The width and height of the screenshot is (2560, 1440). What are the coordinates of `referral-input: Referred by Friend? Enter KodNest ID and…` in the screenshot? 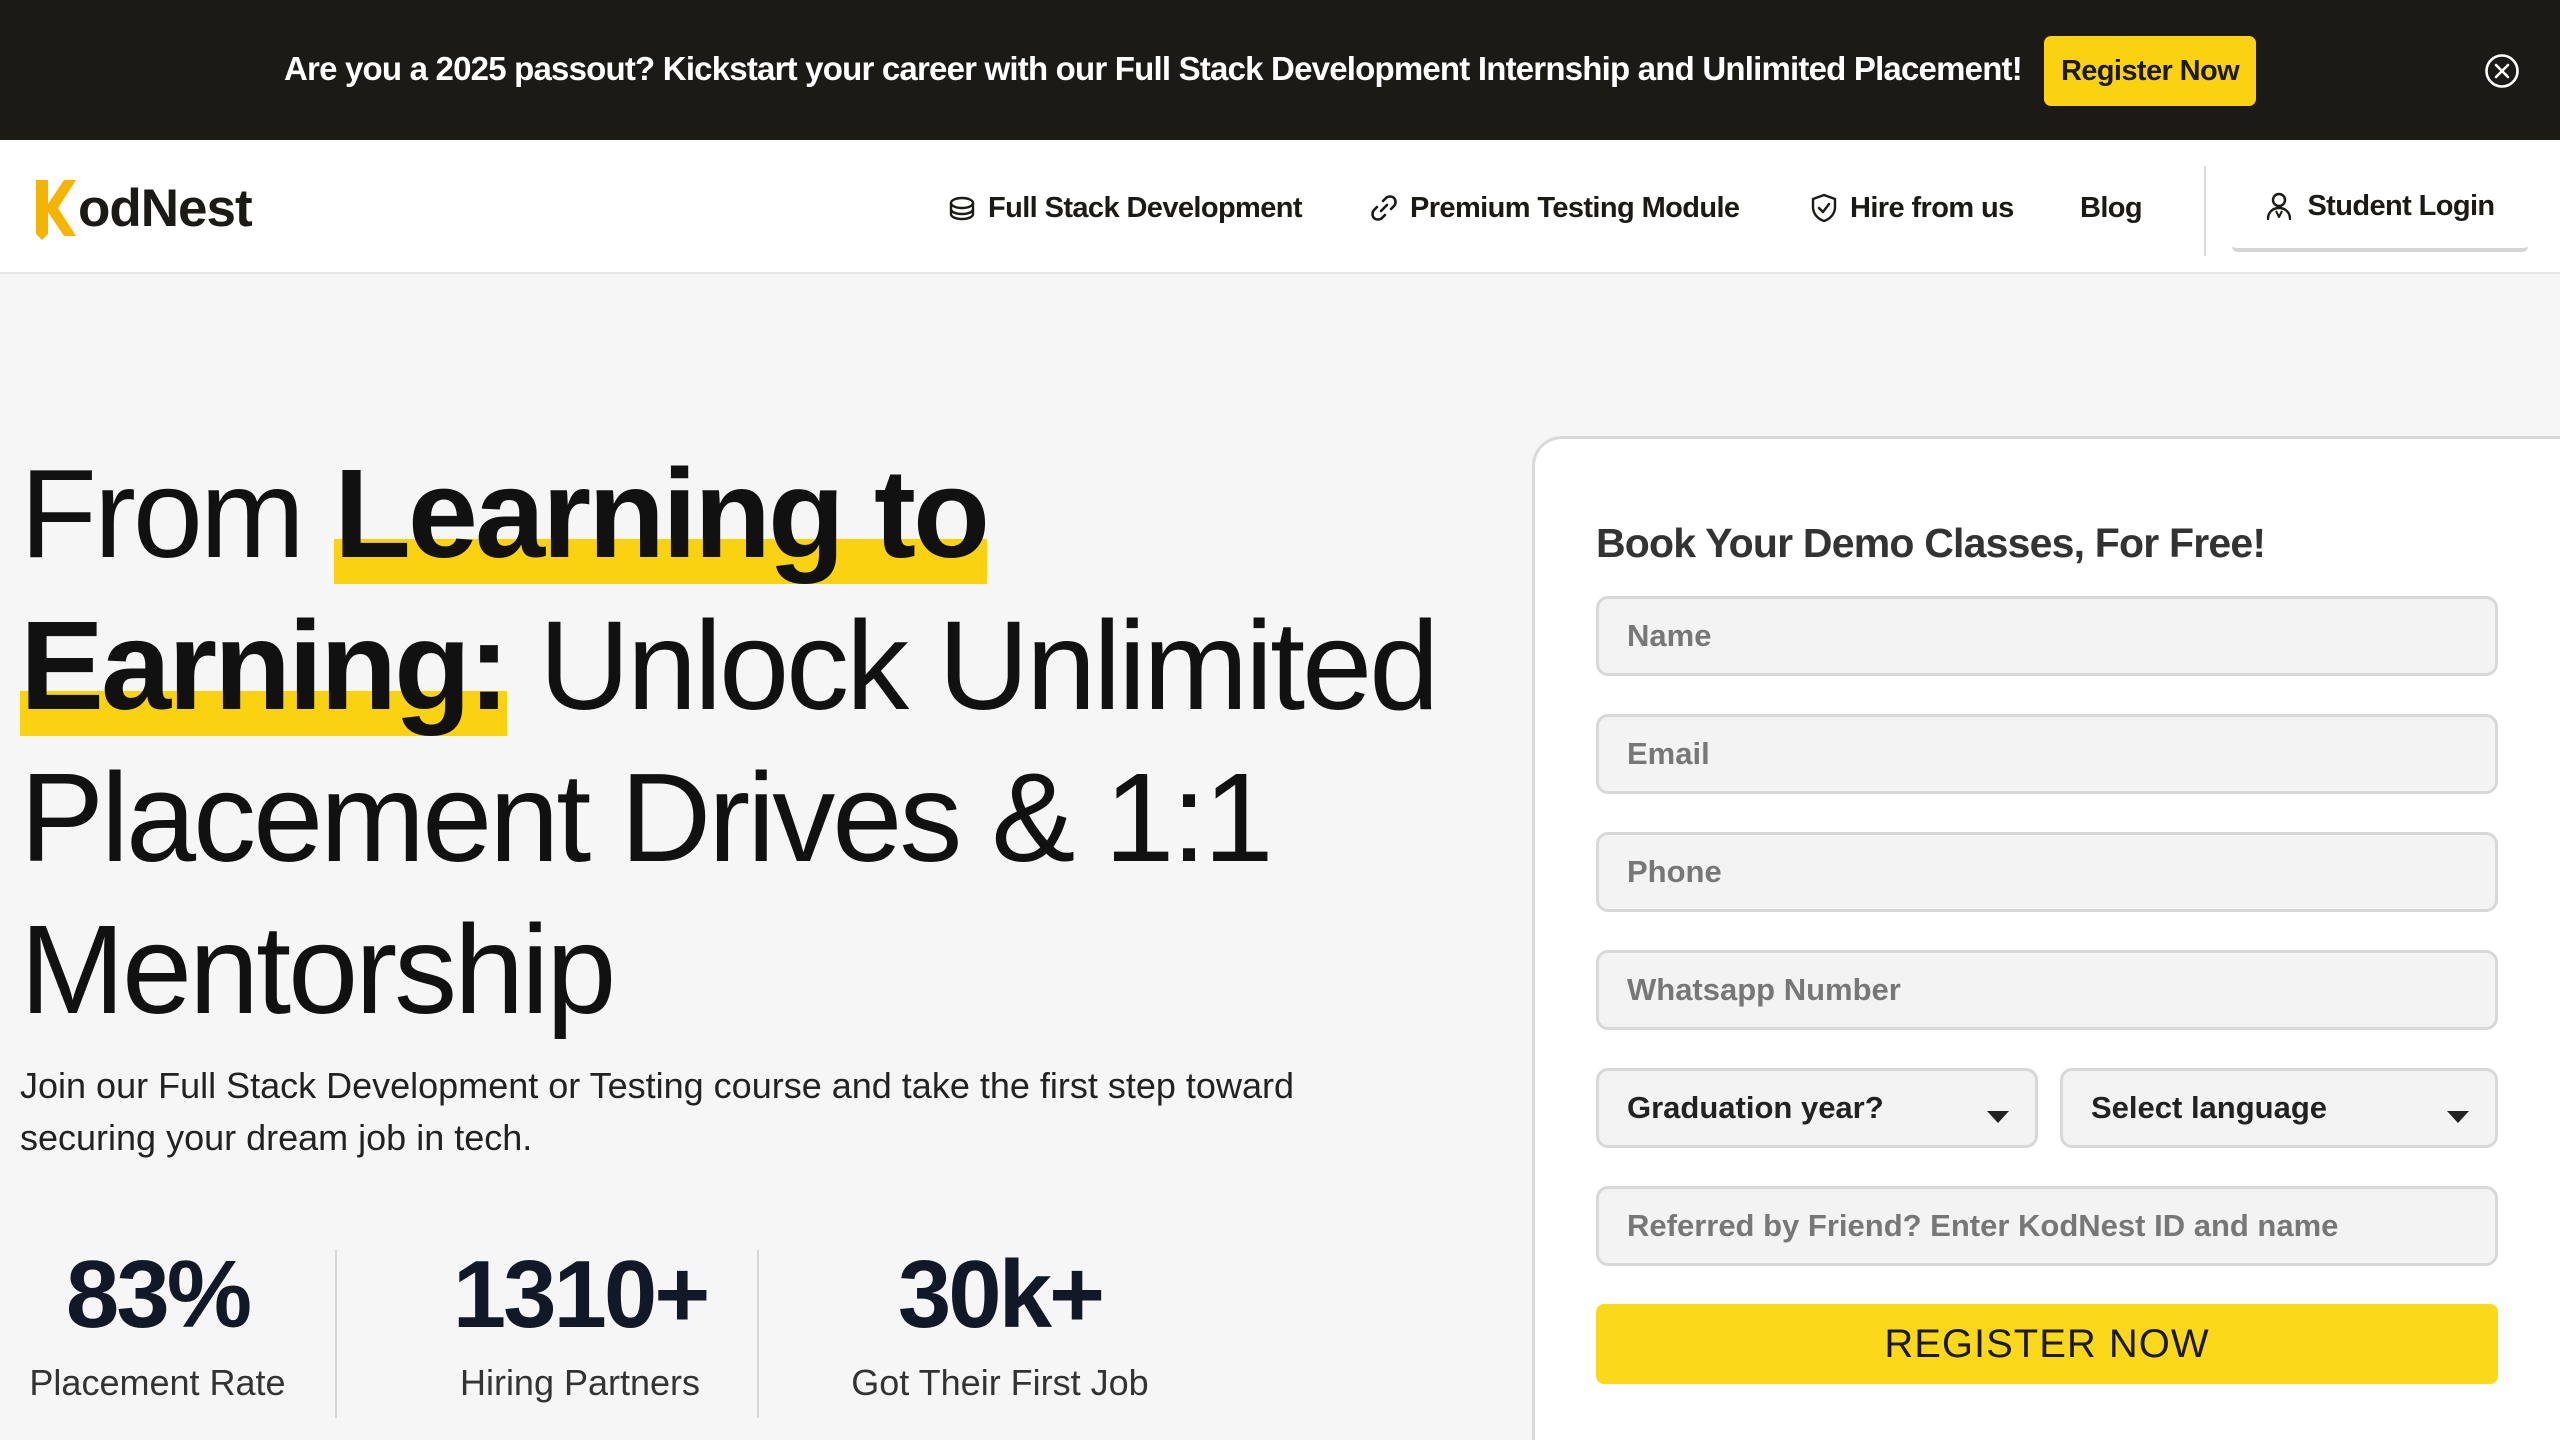 It's located at (2047, 1226).